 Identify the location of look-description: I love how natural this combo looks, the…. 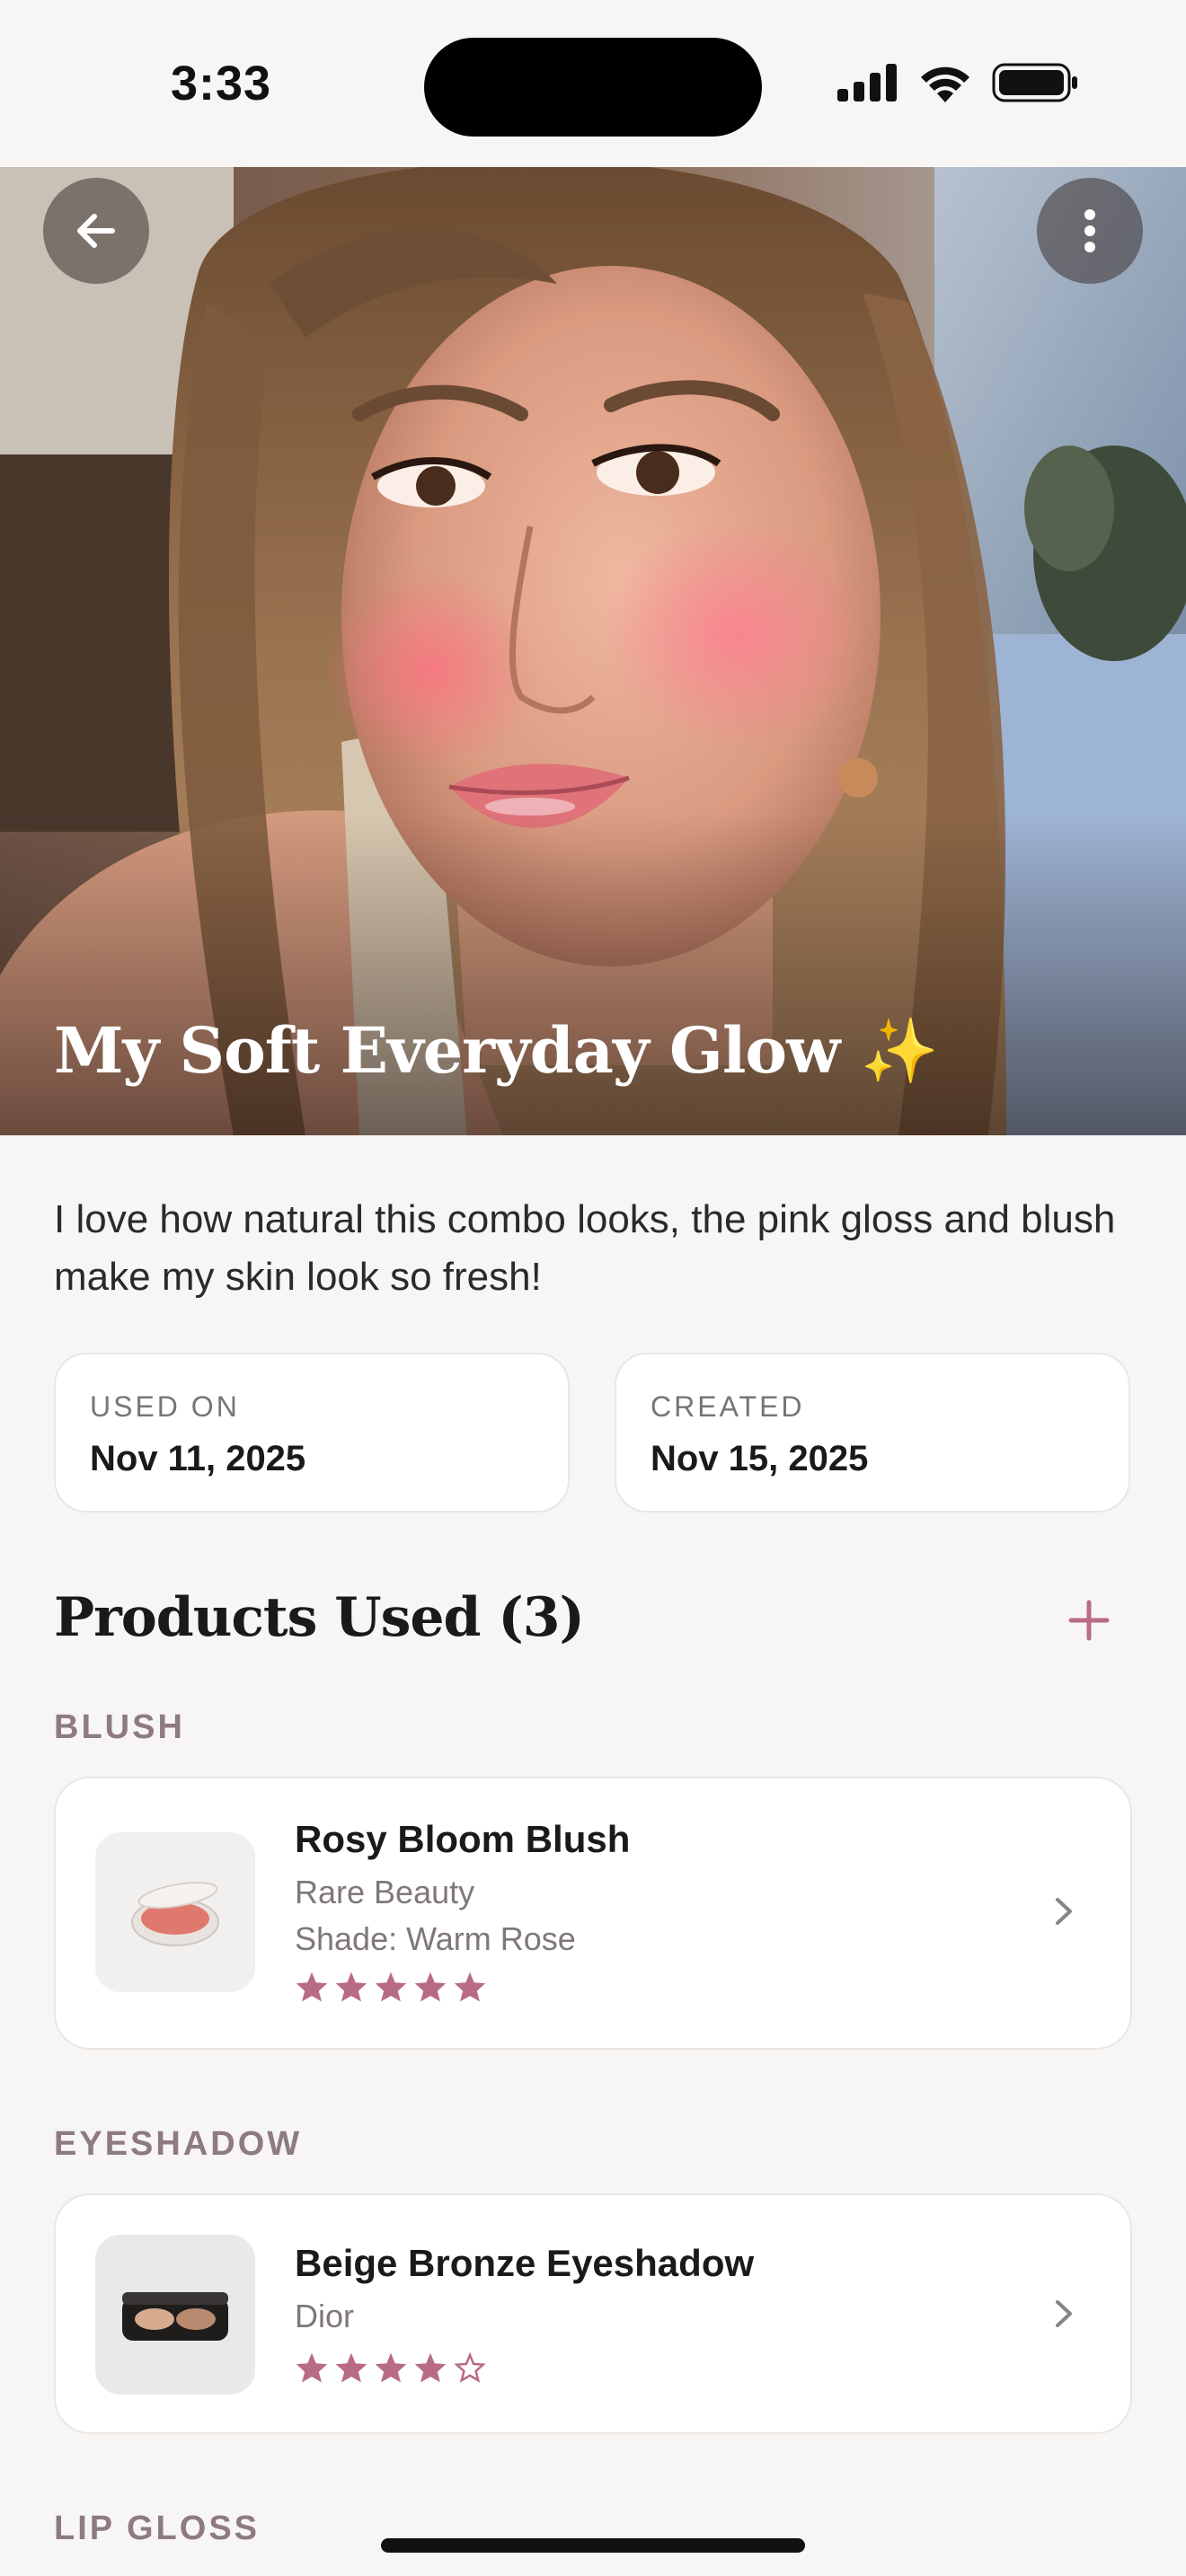
(585, 1248).